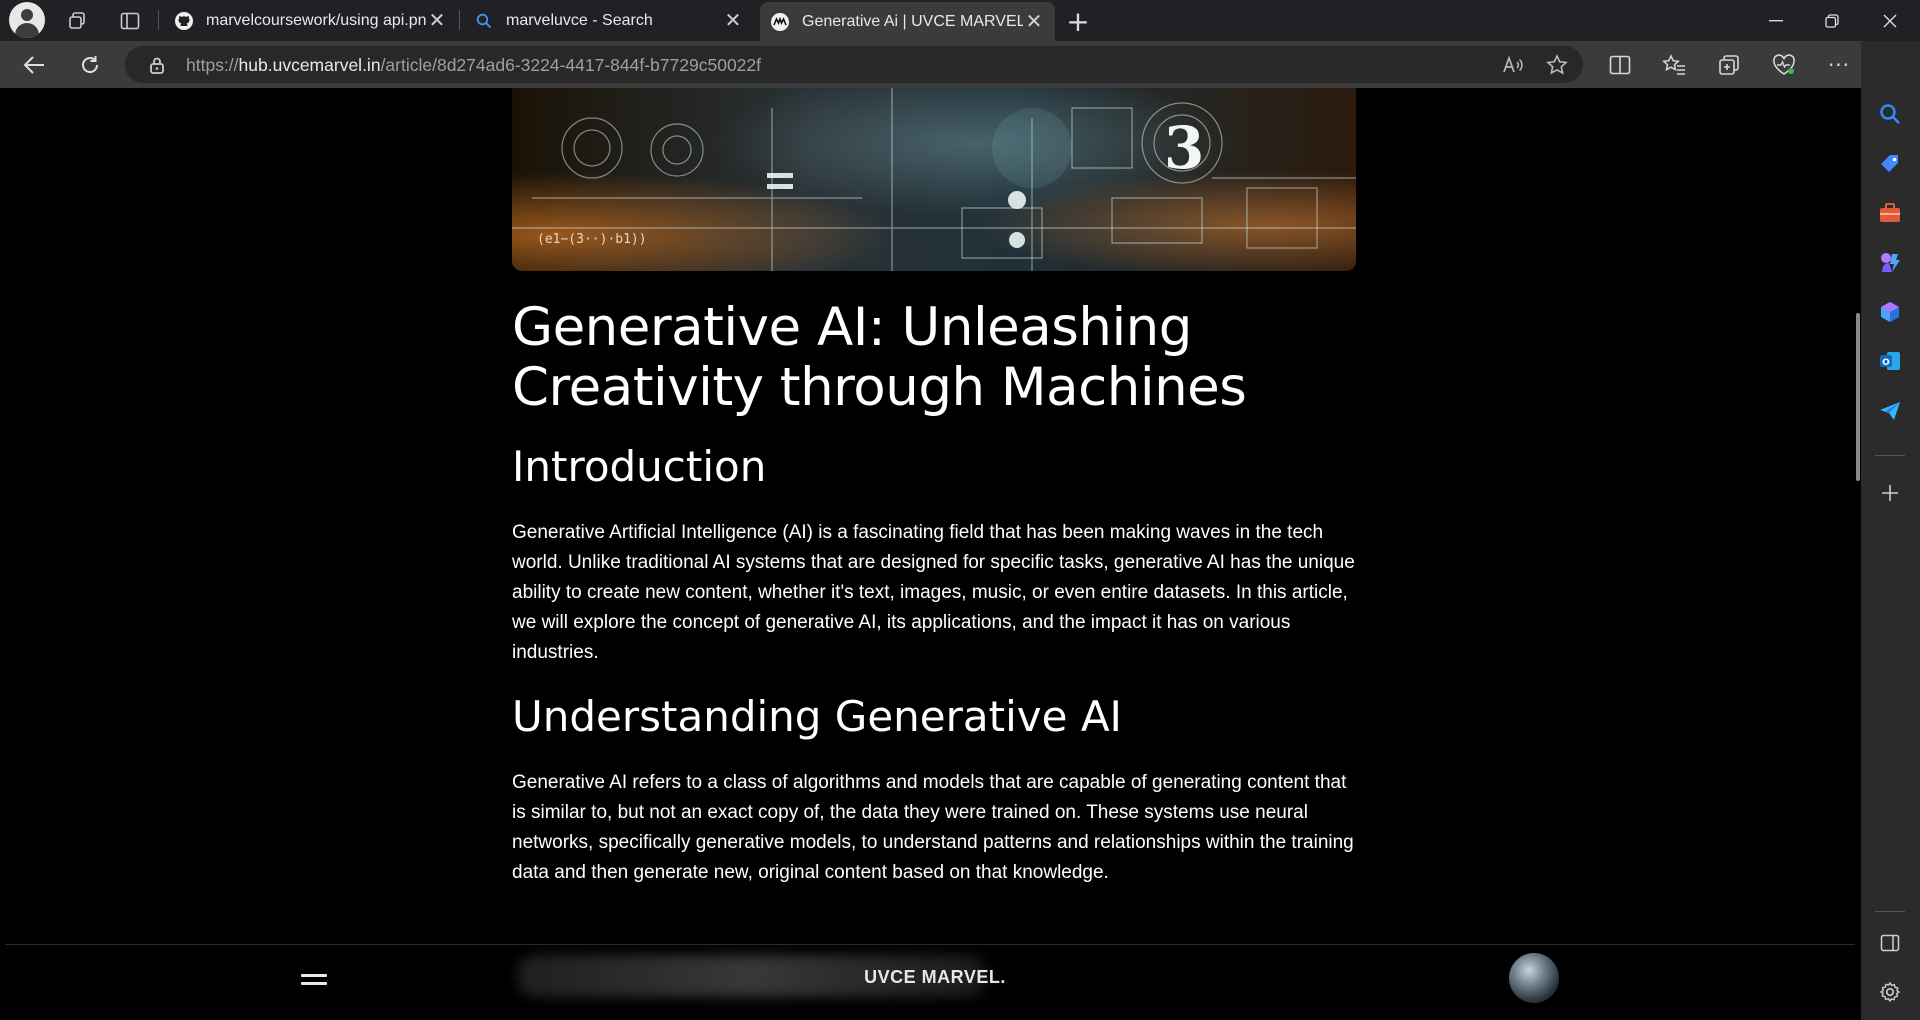  What do you see at coordinates (1890, 992) in the screenshot?
I see `settings-gear-icon` at bounding box center [1890, 992].